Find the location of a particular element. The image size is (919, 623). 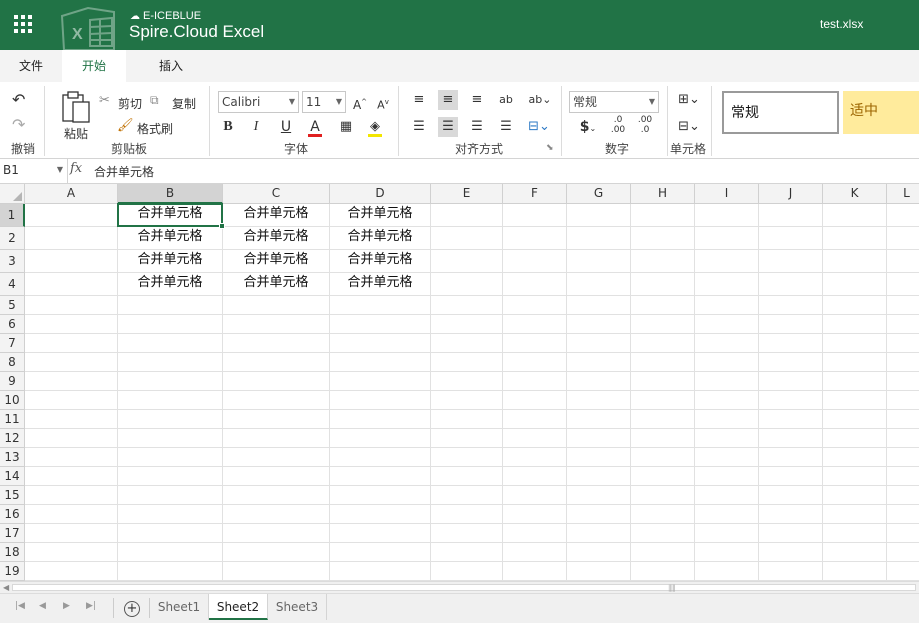

cell-c2: 合并单元格 is located at coordinates (276, 238).